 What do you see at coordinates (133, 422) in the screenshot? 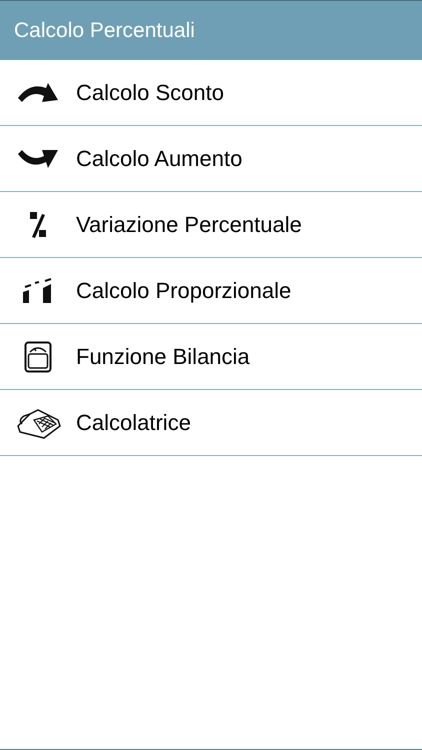
I see `menu-item: Calcolatrice` at bounding box center [133, 422].